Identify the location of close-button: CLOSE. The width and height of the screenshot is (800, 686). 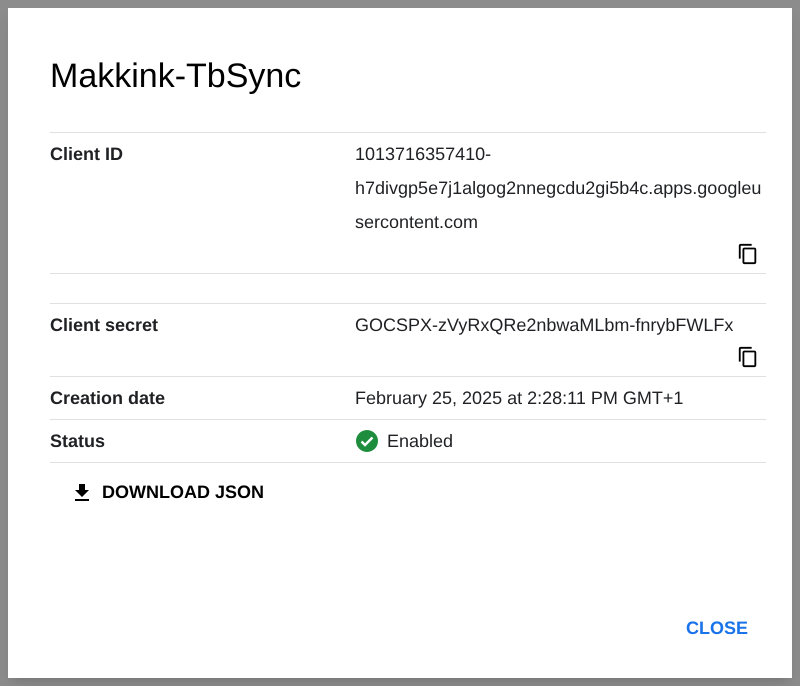
(717, 628).